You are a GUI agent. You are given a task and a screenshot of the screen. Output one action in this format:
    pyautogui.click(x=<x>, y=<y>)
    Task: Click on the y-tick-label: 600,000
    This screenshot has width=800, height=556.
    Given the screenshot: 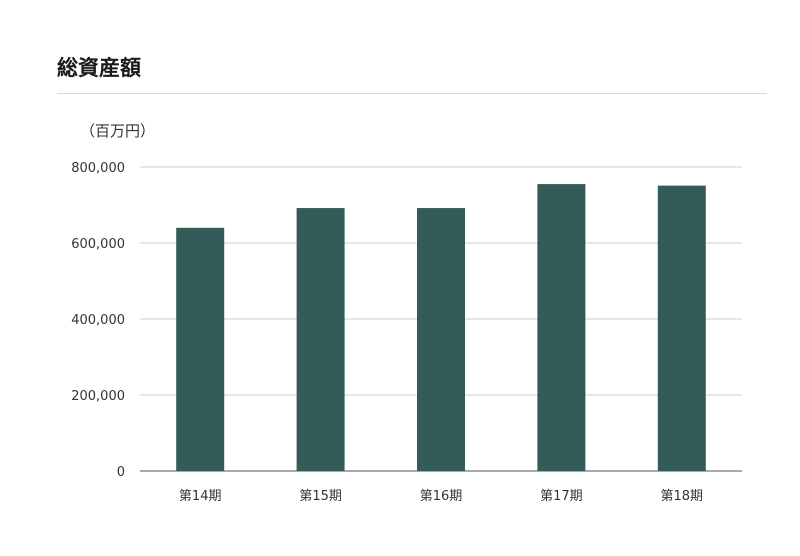 What is the action you would take?
    pyautogui.click(x=98, y=244)
    